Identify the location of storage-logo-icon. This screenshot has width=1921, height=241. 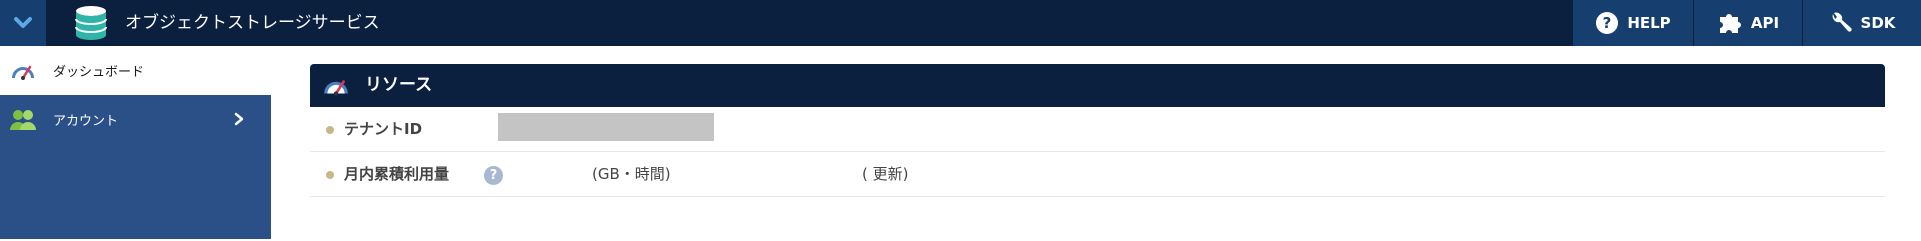
(91, 23).